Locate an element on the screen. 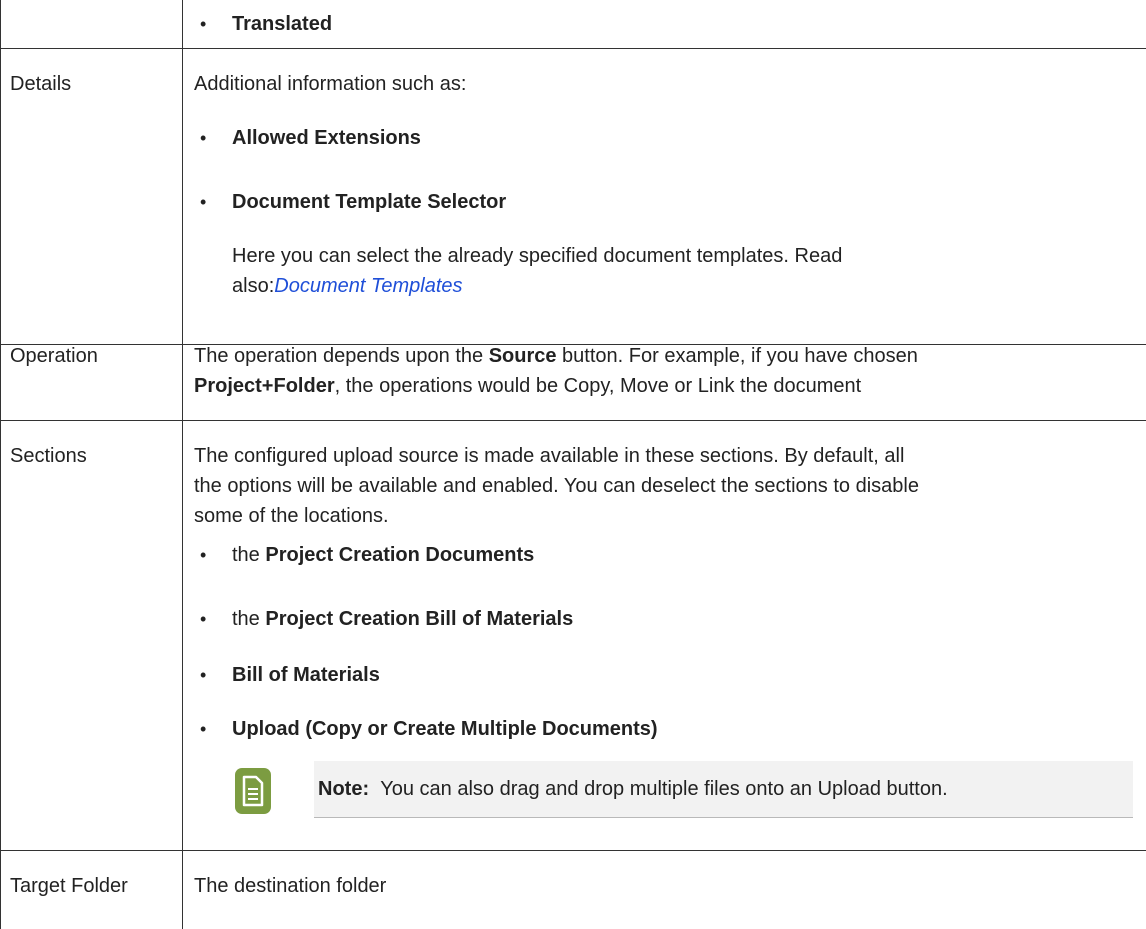  list-item: Allowed Extensions is located at coordinates (326, 138).